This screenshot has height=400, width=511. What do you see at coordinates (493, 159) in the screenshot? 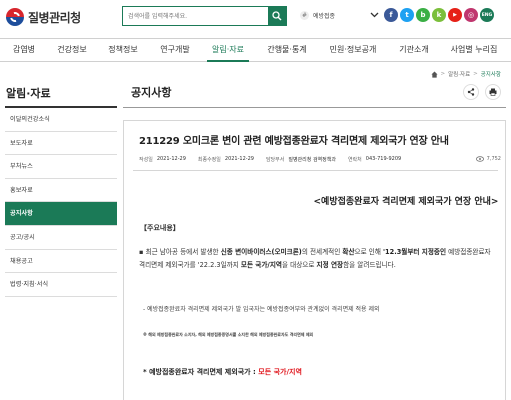
I see `view-count-value: 7,752` at bounding box center [493, 159].